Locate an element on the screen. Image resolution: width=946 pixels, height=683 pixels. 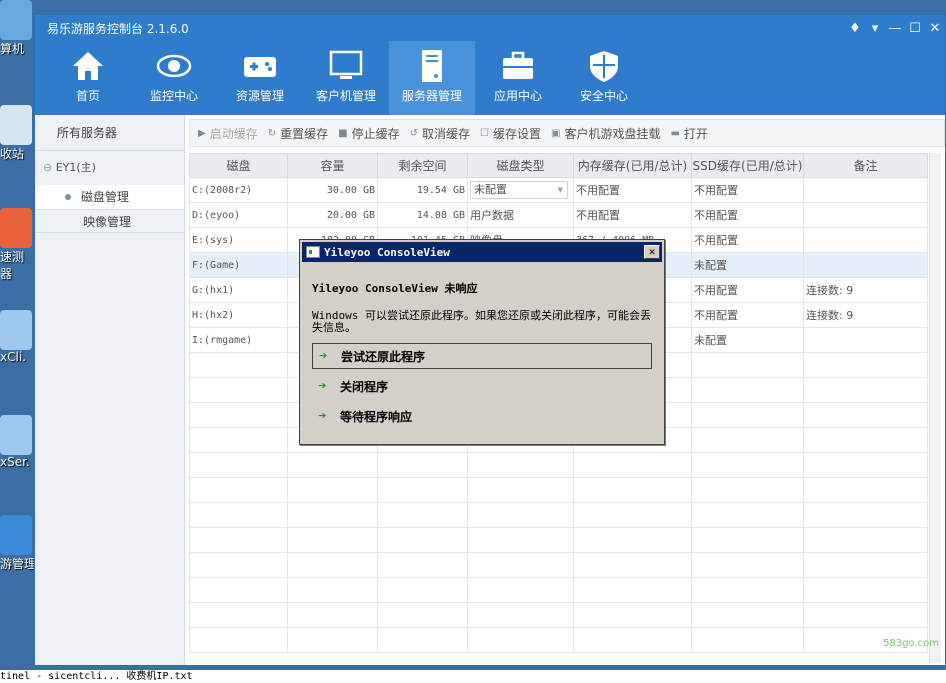
vertical-scrollbar is located at coordinates (935, 408).